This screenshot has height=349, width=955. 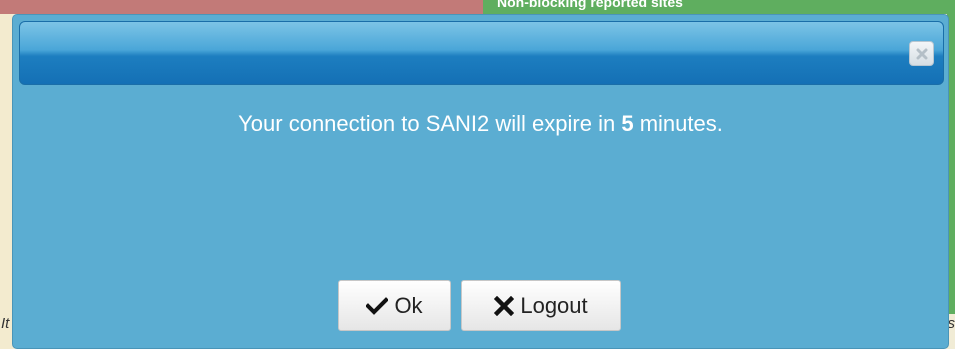 What do you see at coordinates (678, 123) in the screenshot?
I see `message-suffix: minutes.` at bounding box center [678, 123].